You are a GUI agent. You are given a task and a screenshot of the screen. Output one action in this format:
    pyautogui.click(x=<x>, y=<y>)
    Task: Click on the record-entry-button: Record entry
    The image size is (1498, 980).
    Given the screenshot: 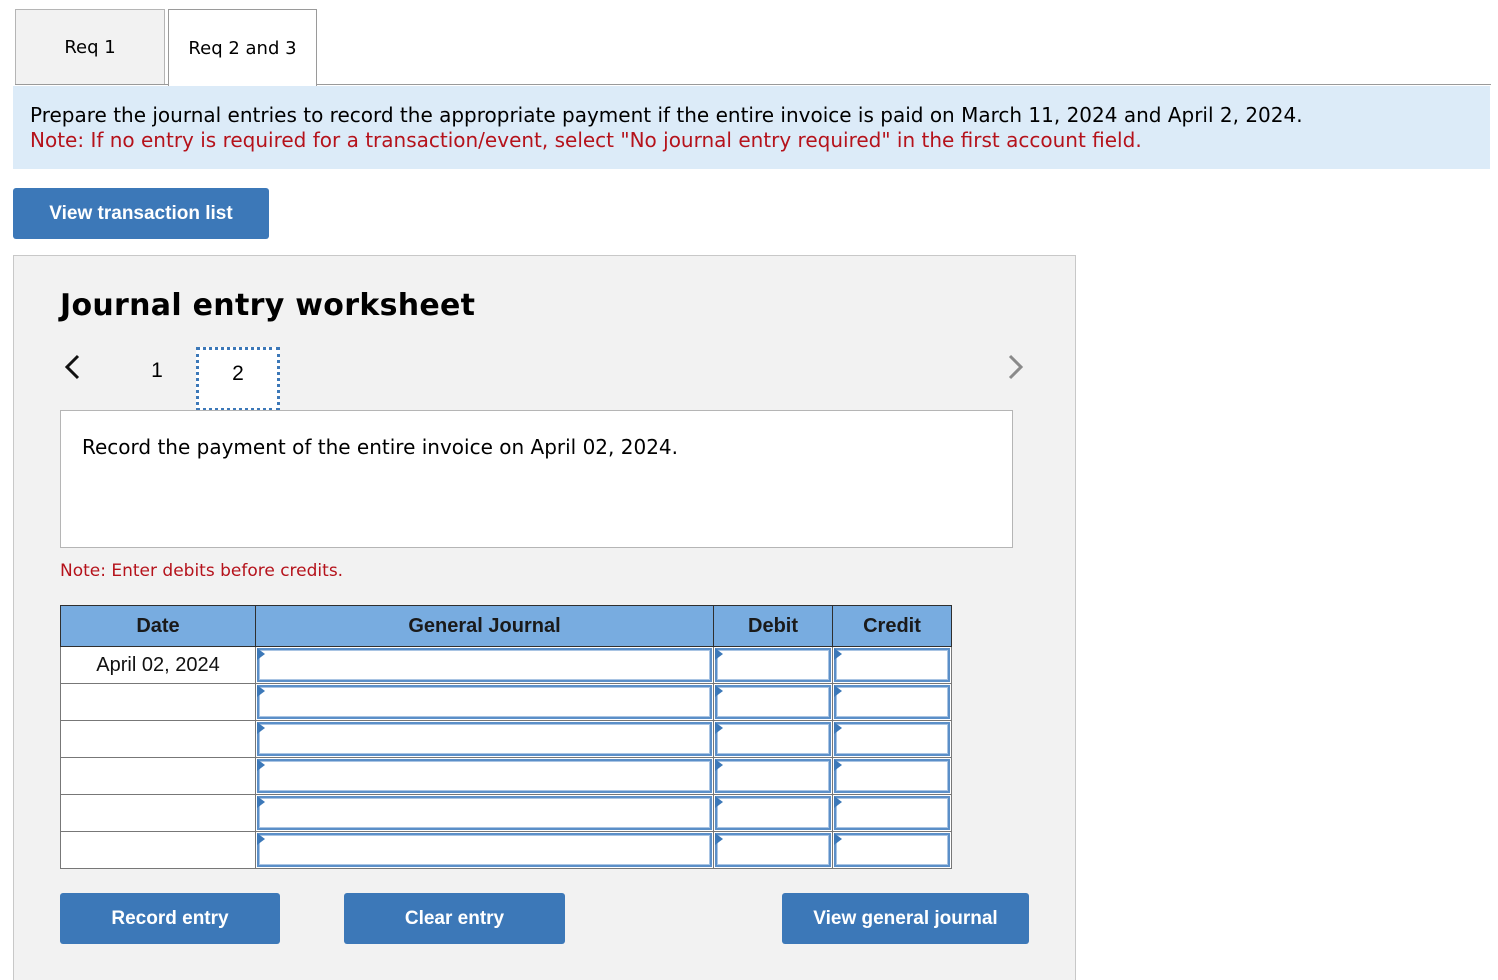 What is the action you would take?
    pyautogui.click(x=170, y=918)
    